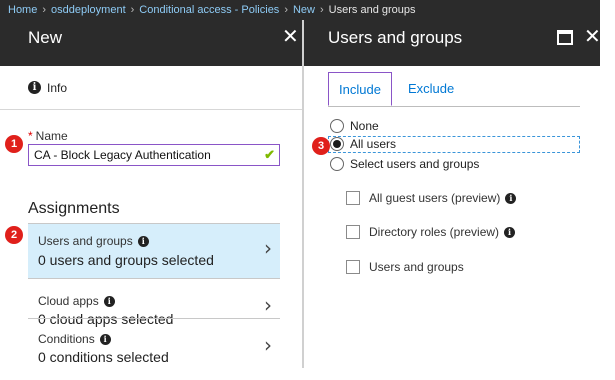  I want to click on info-row: i Info, so click(151, 88).